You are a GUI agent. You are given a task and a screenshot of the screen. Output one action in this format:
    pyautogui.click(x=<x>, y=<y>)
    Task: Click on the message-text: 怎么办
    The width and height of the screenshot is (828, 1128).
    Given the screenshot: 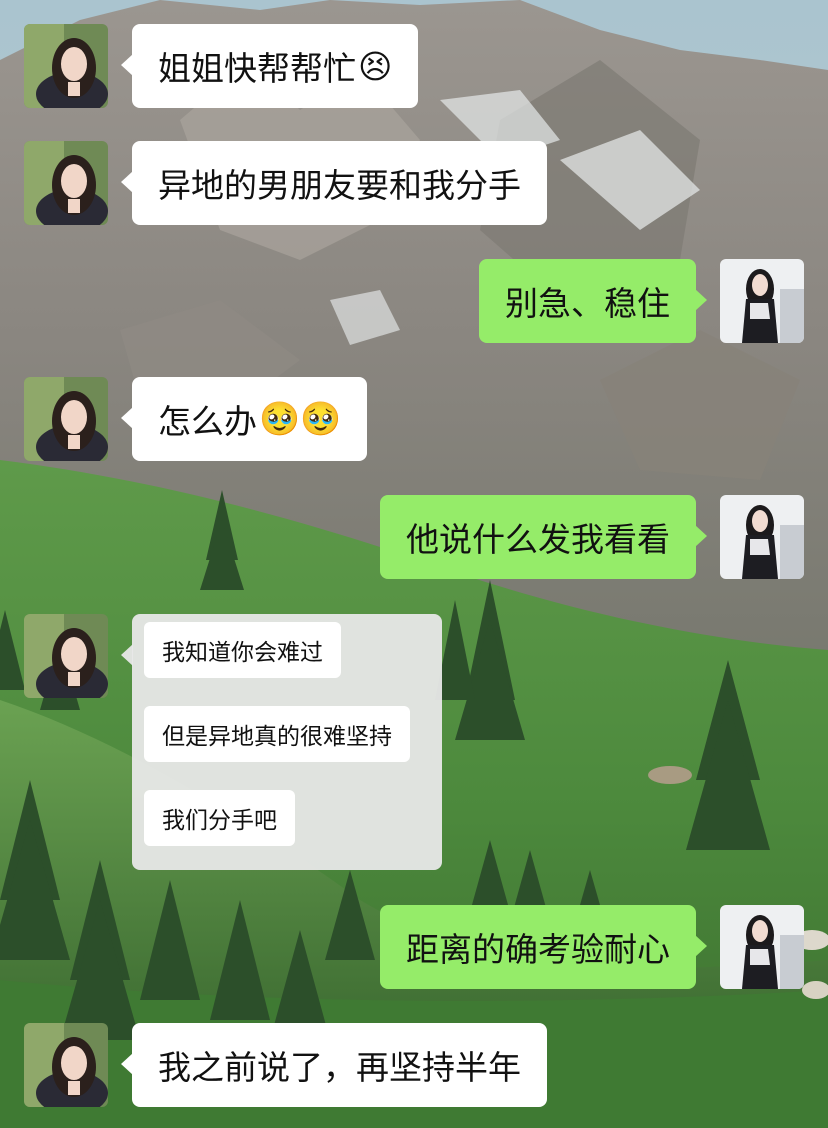 What is the action you would take?
    pyautogui.click(x=207, y=421)
    